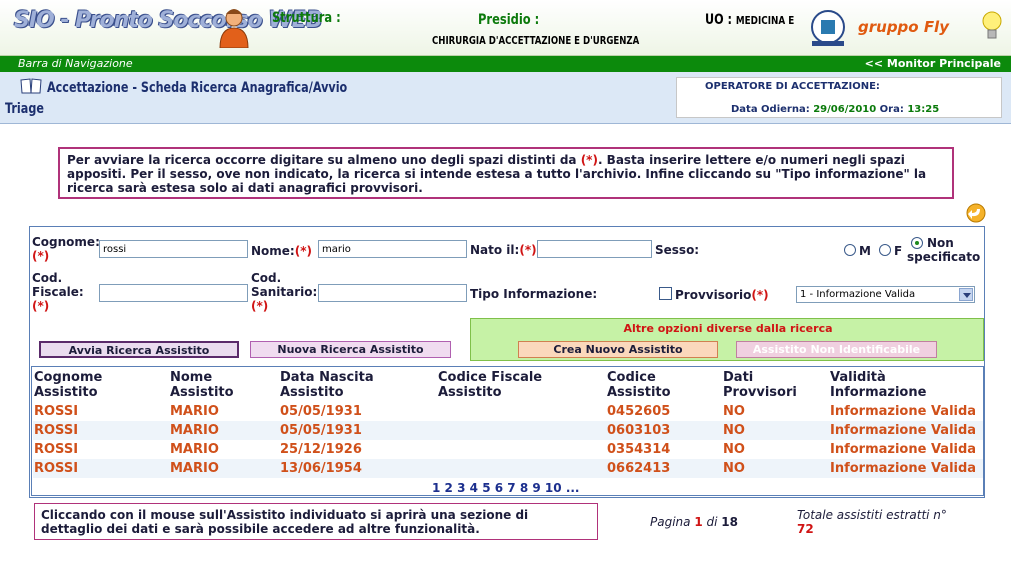  Describe the element at coordinates (511, 488) in the screenshot. I see `page-link: 7` at that location.